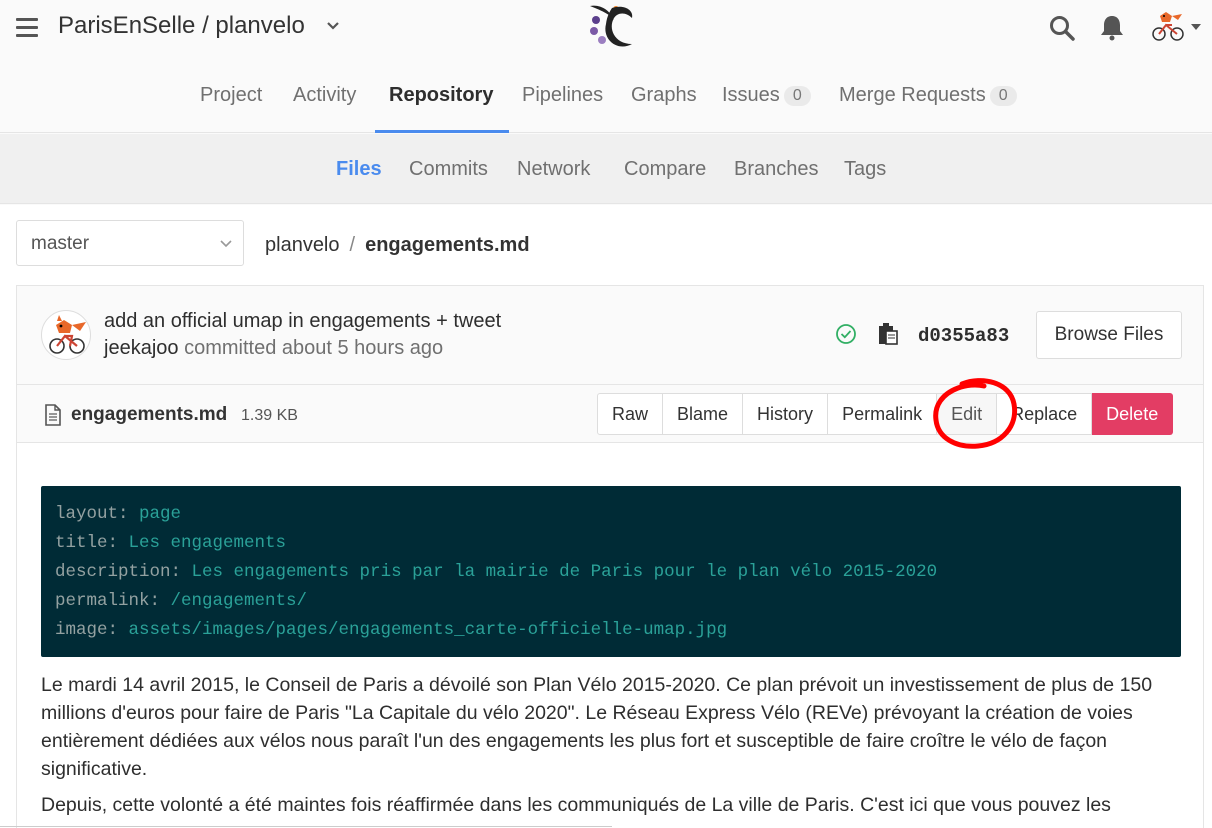 The height and width of the screenshot is (828, 1212). Describe the element at coordinates (314, 348) in the screenshot. I see `commit-time: committed about 5 hours ago` at that location.